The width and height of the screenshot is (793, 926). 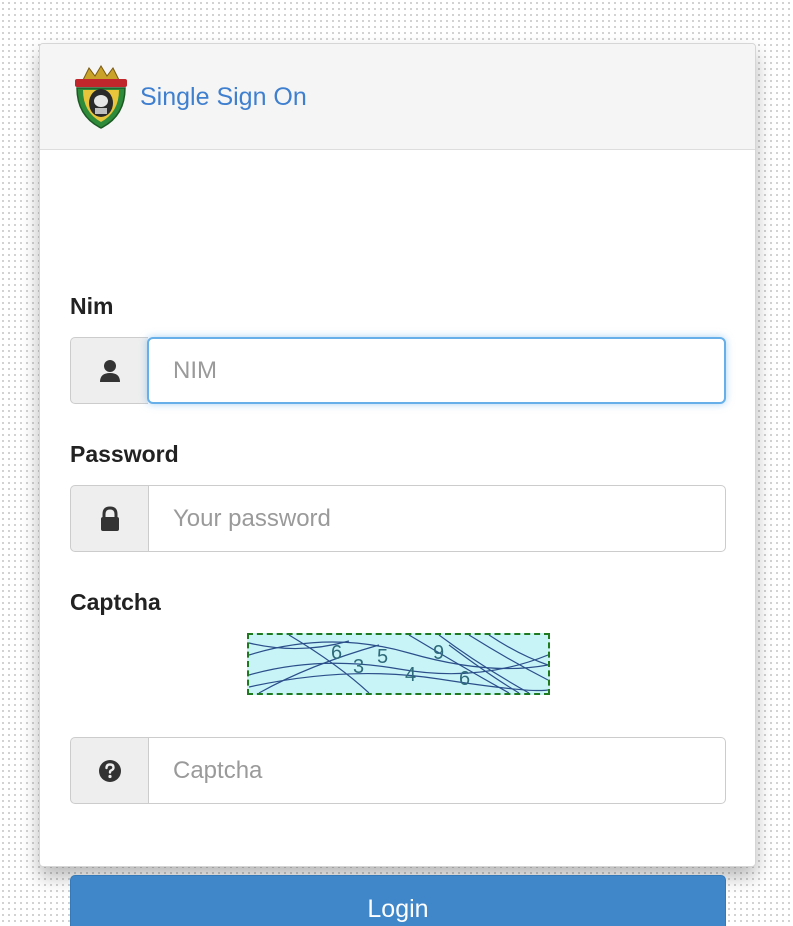 What do you see at coordinates (124, 454) in the screenshot?
I see `password-label: Password` at bounding box center [124, 454].